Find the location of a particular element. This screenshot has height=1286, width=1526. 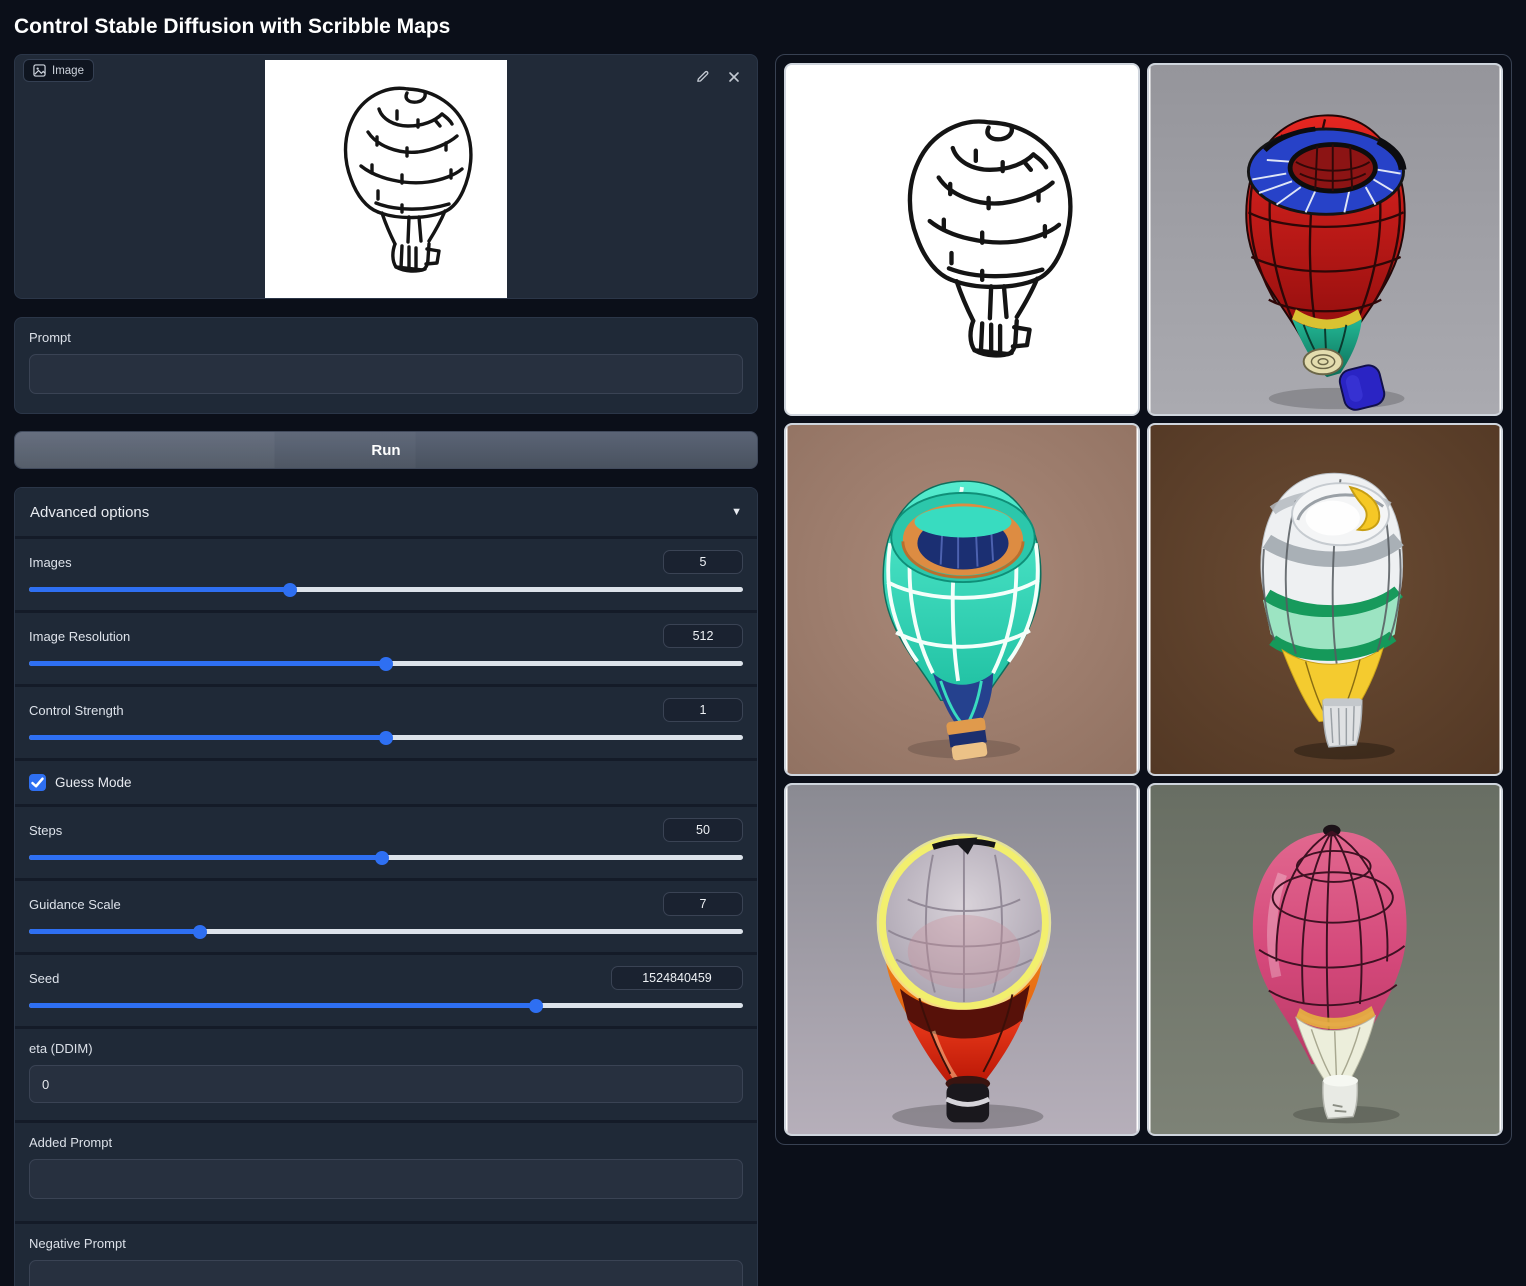

slider-guidance-scale-label: Guidance Scale is located at coordinates (75, 904).